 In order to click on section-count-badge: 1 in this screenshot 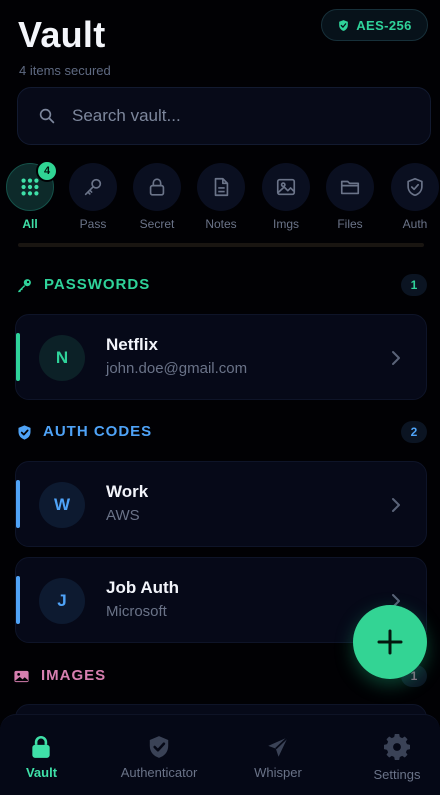, I will do `click(414, 285)`.